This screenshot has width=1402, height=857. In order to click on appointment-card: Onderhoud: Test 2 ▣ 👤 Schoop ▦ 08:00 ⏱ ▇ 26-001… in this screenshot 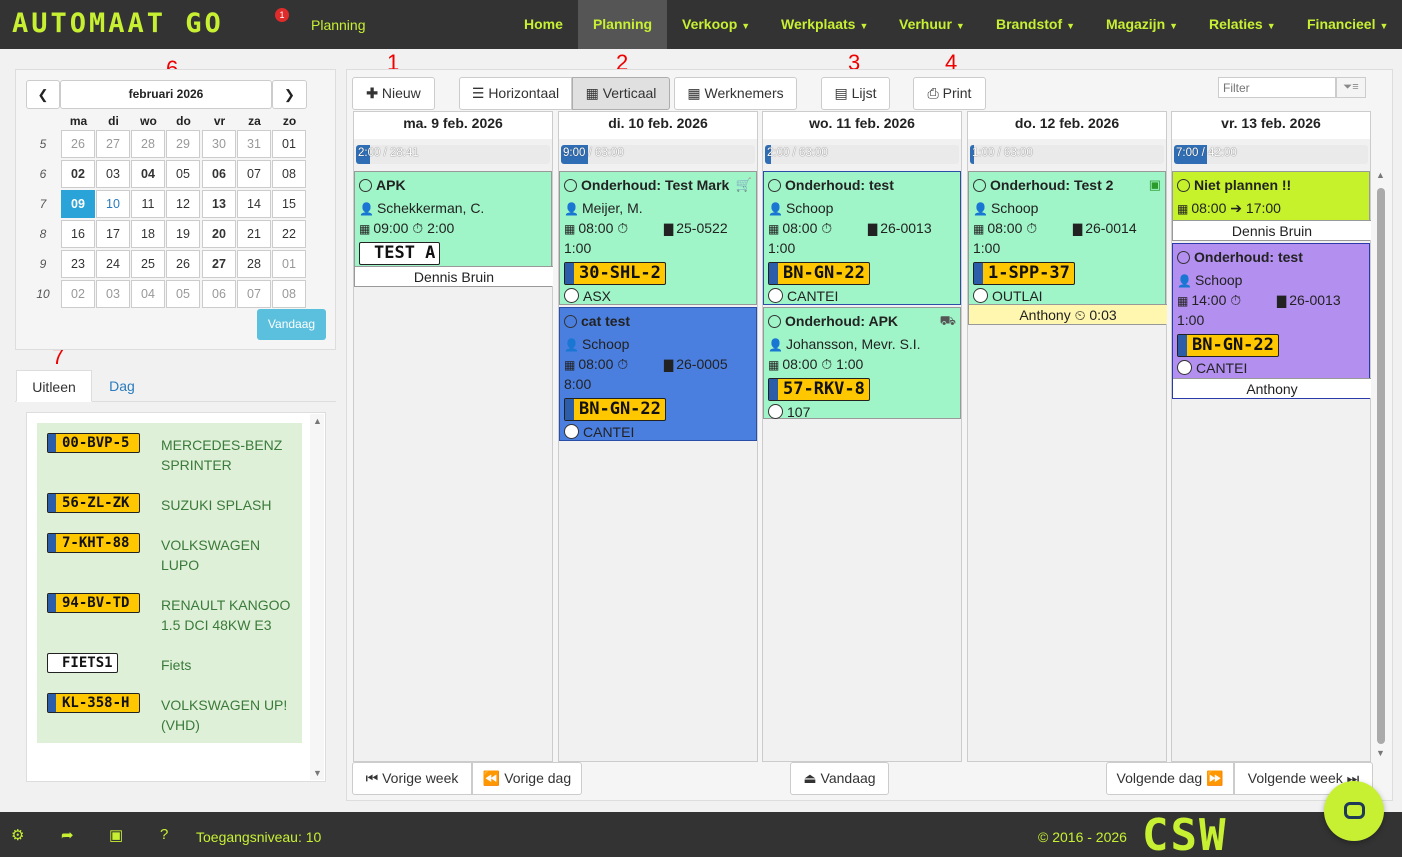, I will do `click(1067, 248)`.